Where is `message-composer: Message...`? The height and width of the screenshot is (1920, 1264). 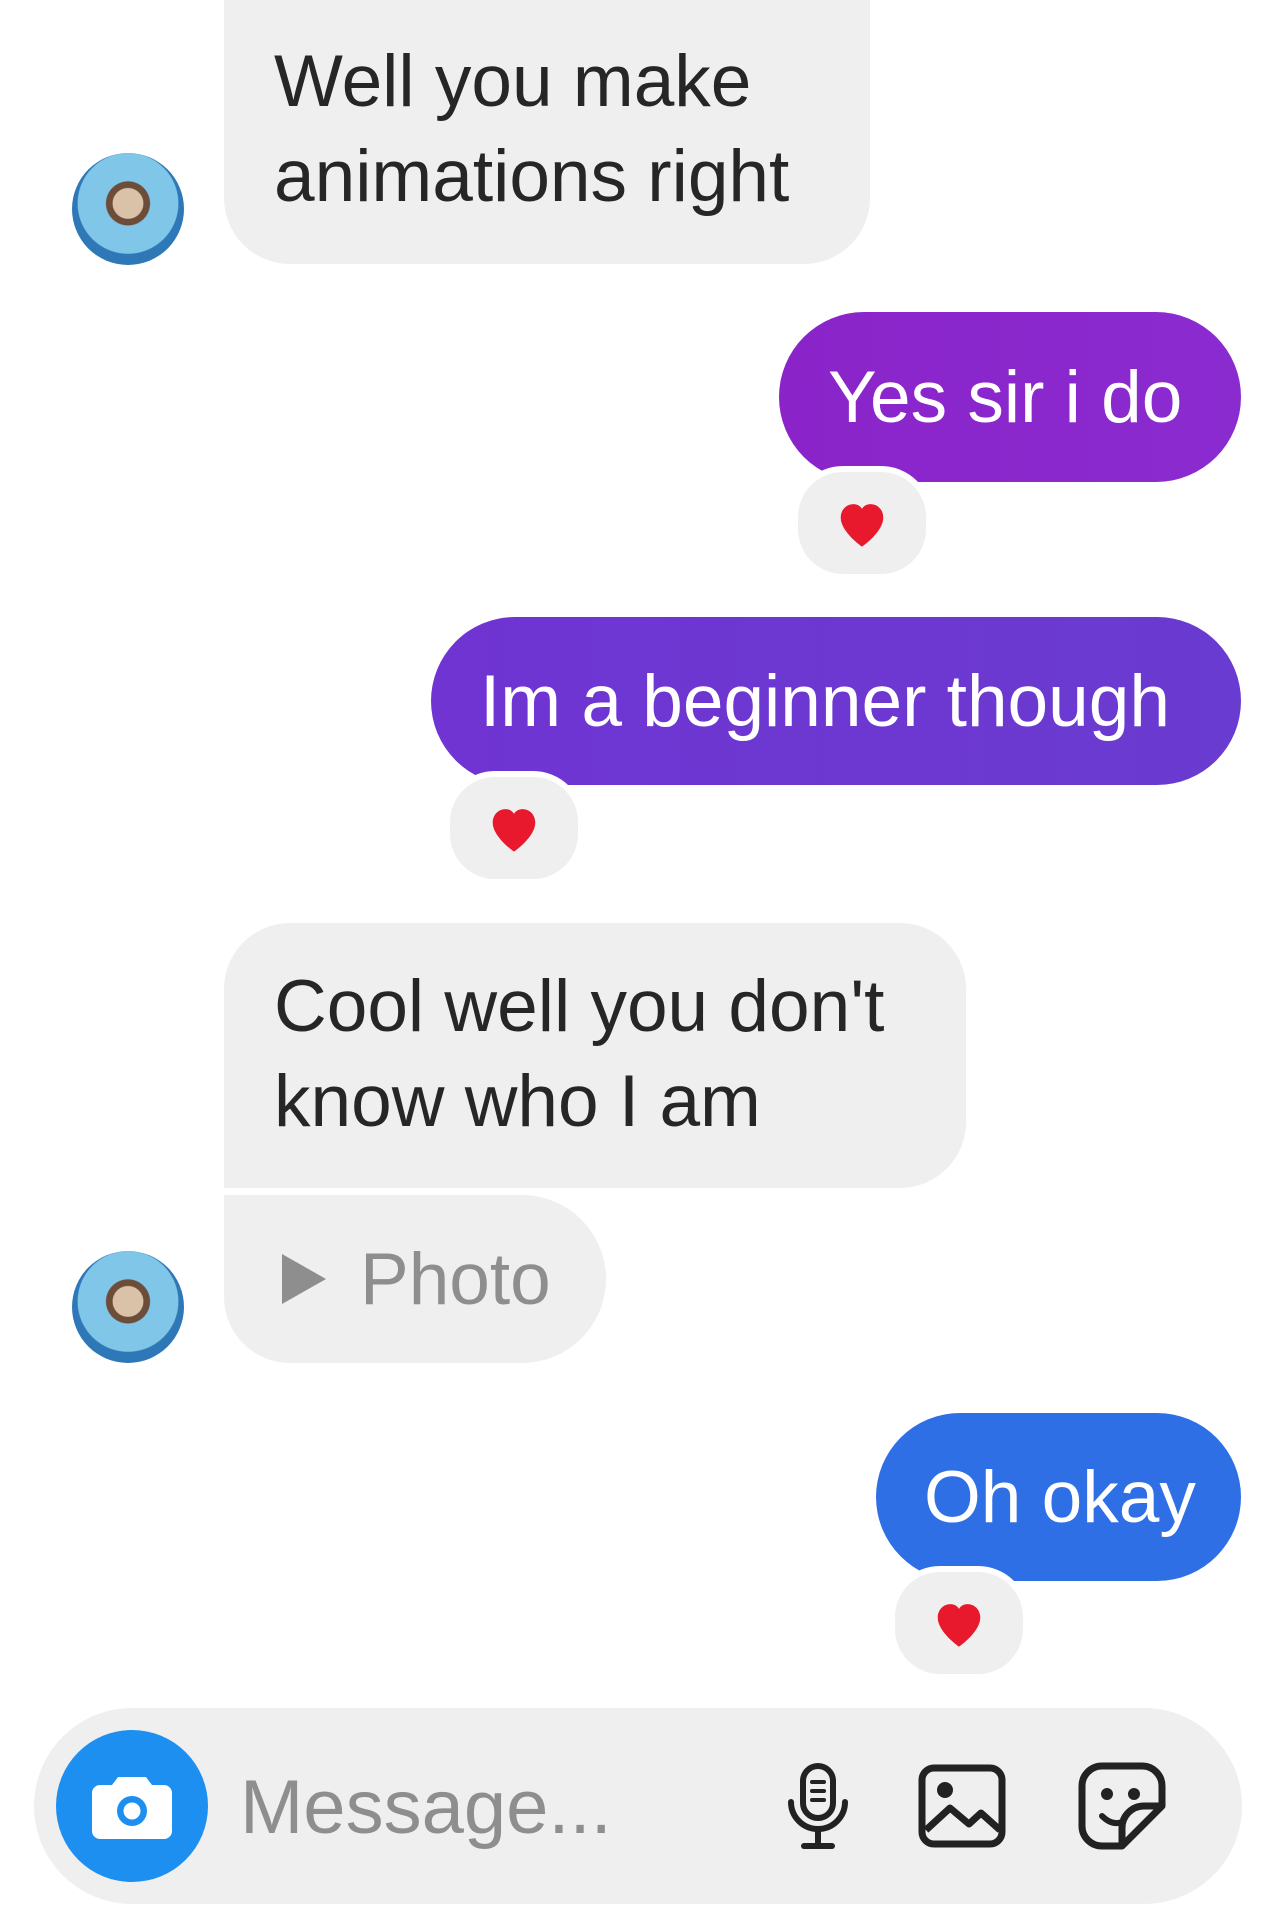
message-composer: Message... is located at coordinates (638, 1806).